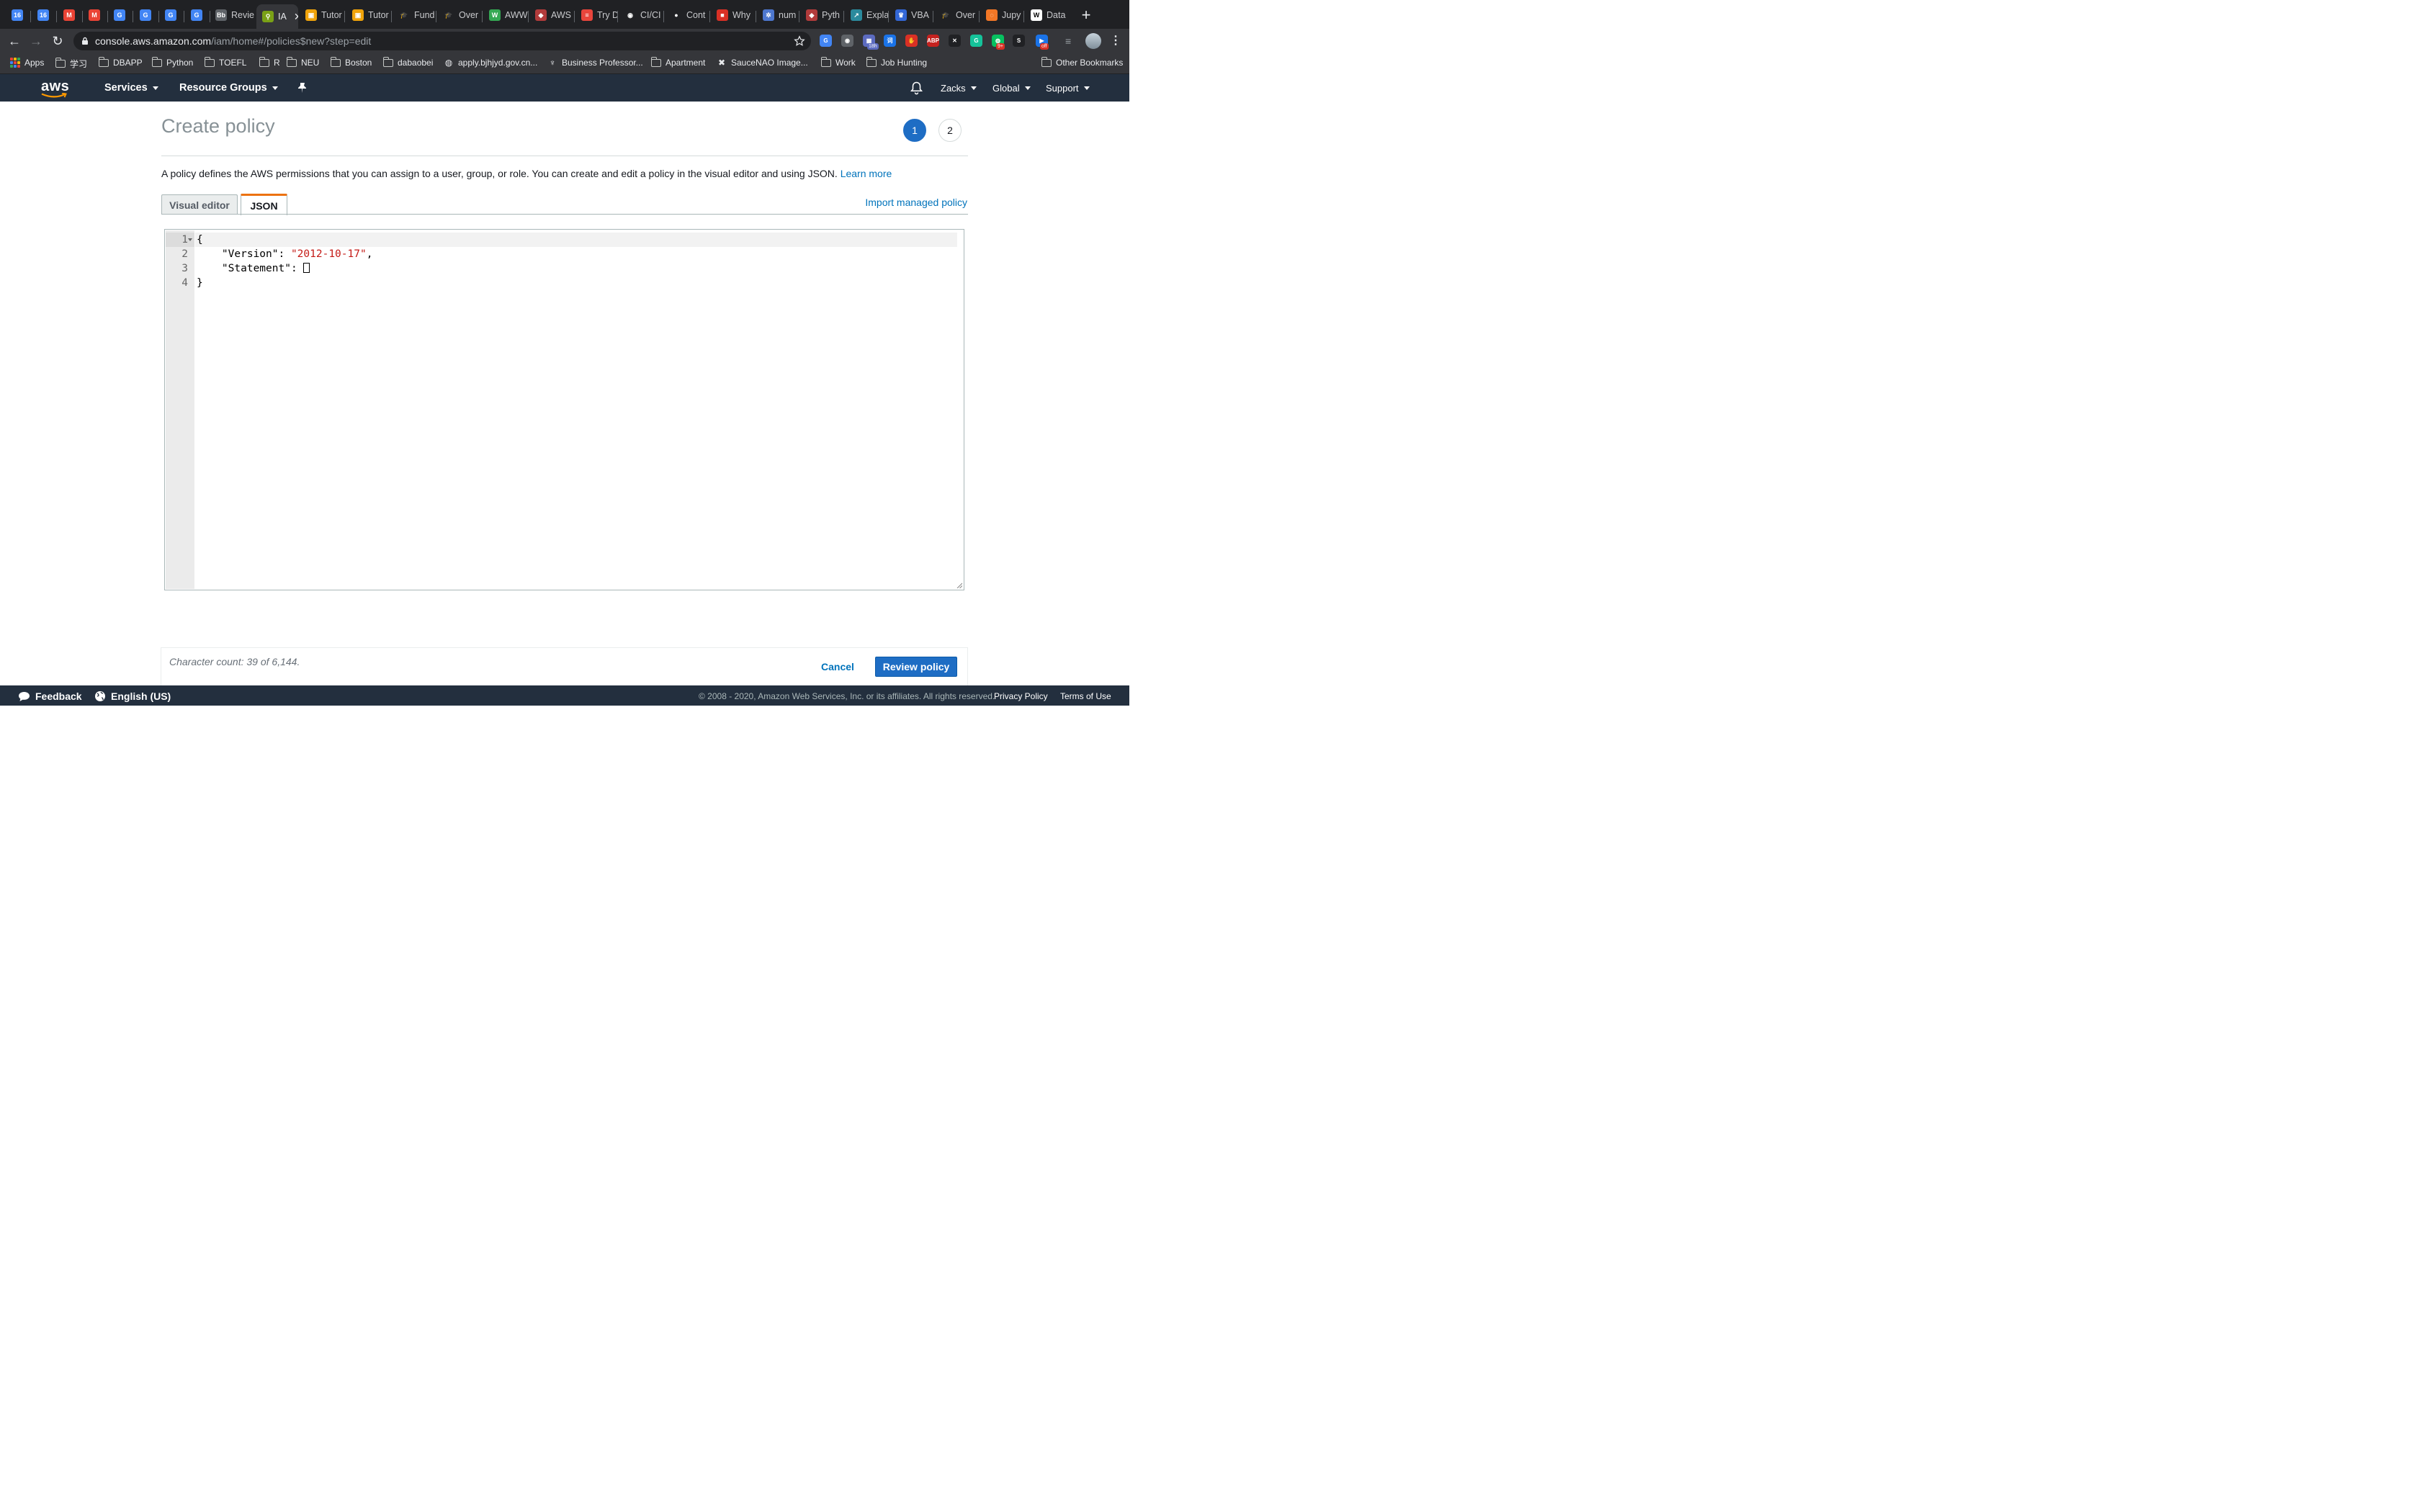 Image resolution: width=2420 pixels, height=1512 pixels. What do you see at coordinates (920, 15) in the screenshot?
I see `tab-title: VBA` at bounding box center [920, 15].